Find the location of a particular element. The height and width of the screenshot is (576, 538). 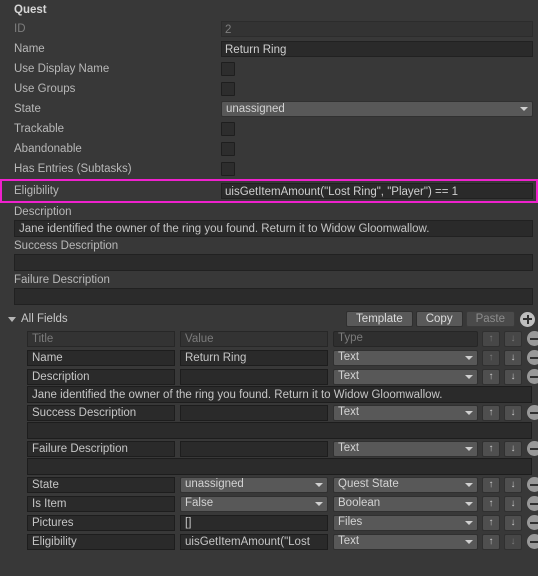

row-value-input: uisGetItemAmount("Lost is located at coordinates (254, 541).